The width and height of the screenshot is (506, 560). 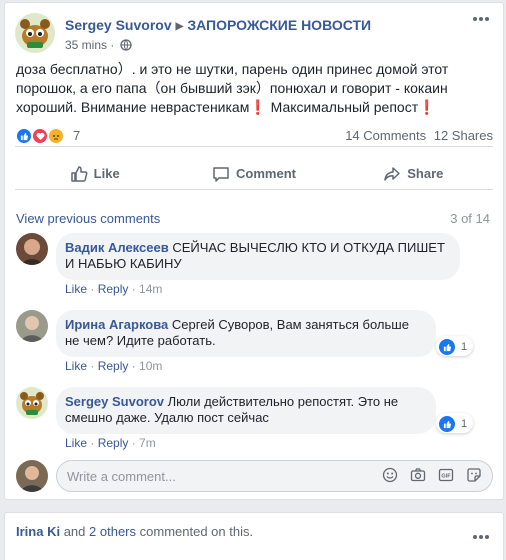 I want to click on post-meta: 35 mins ·, so click(x=98, y=45).